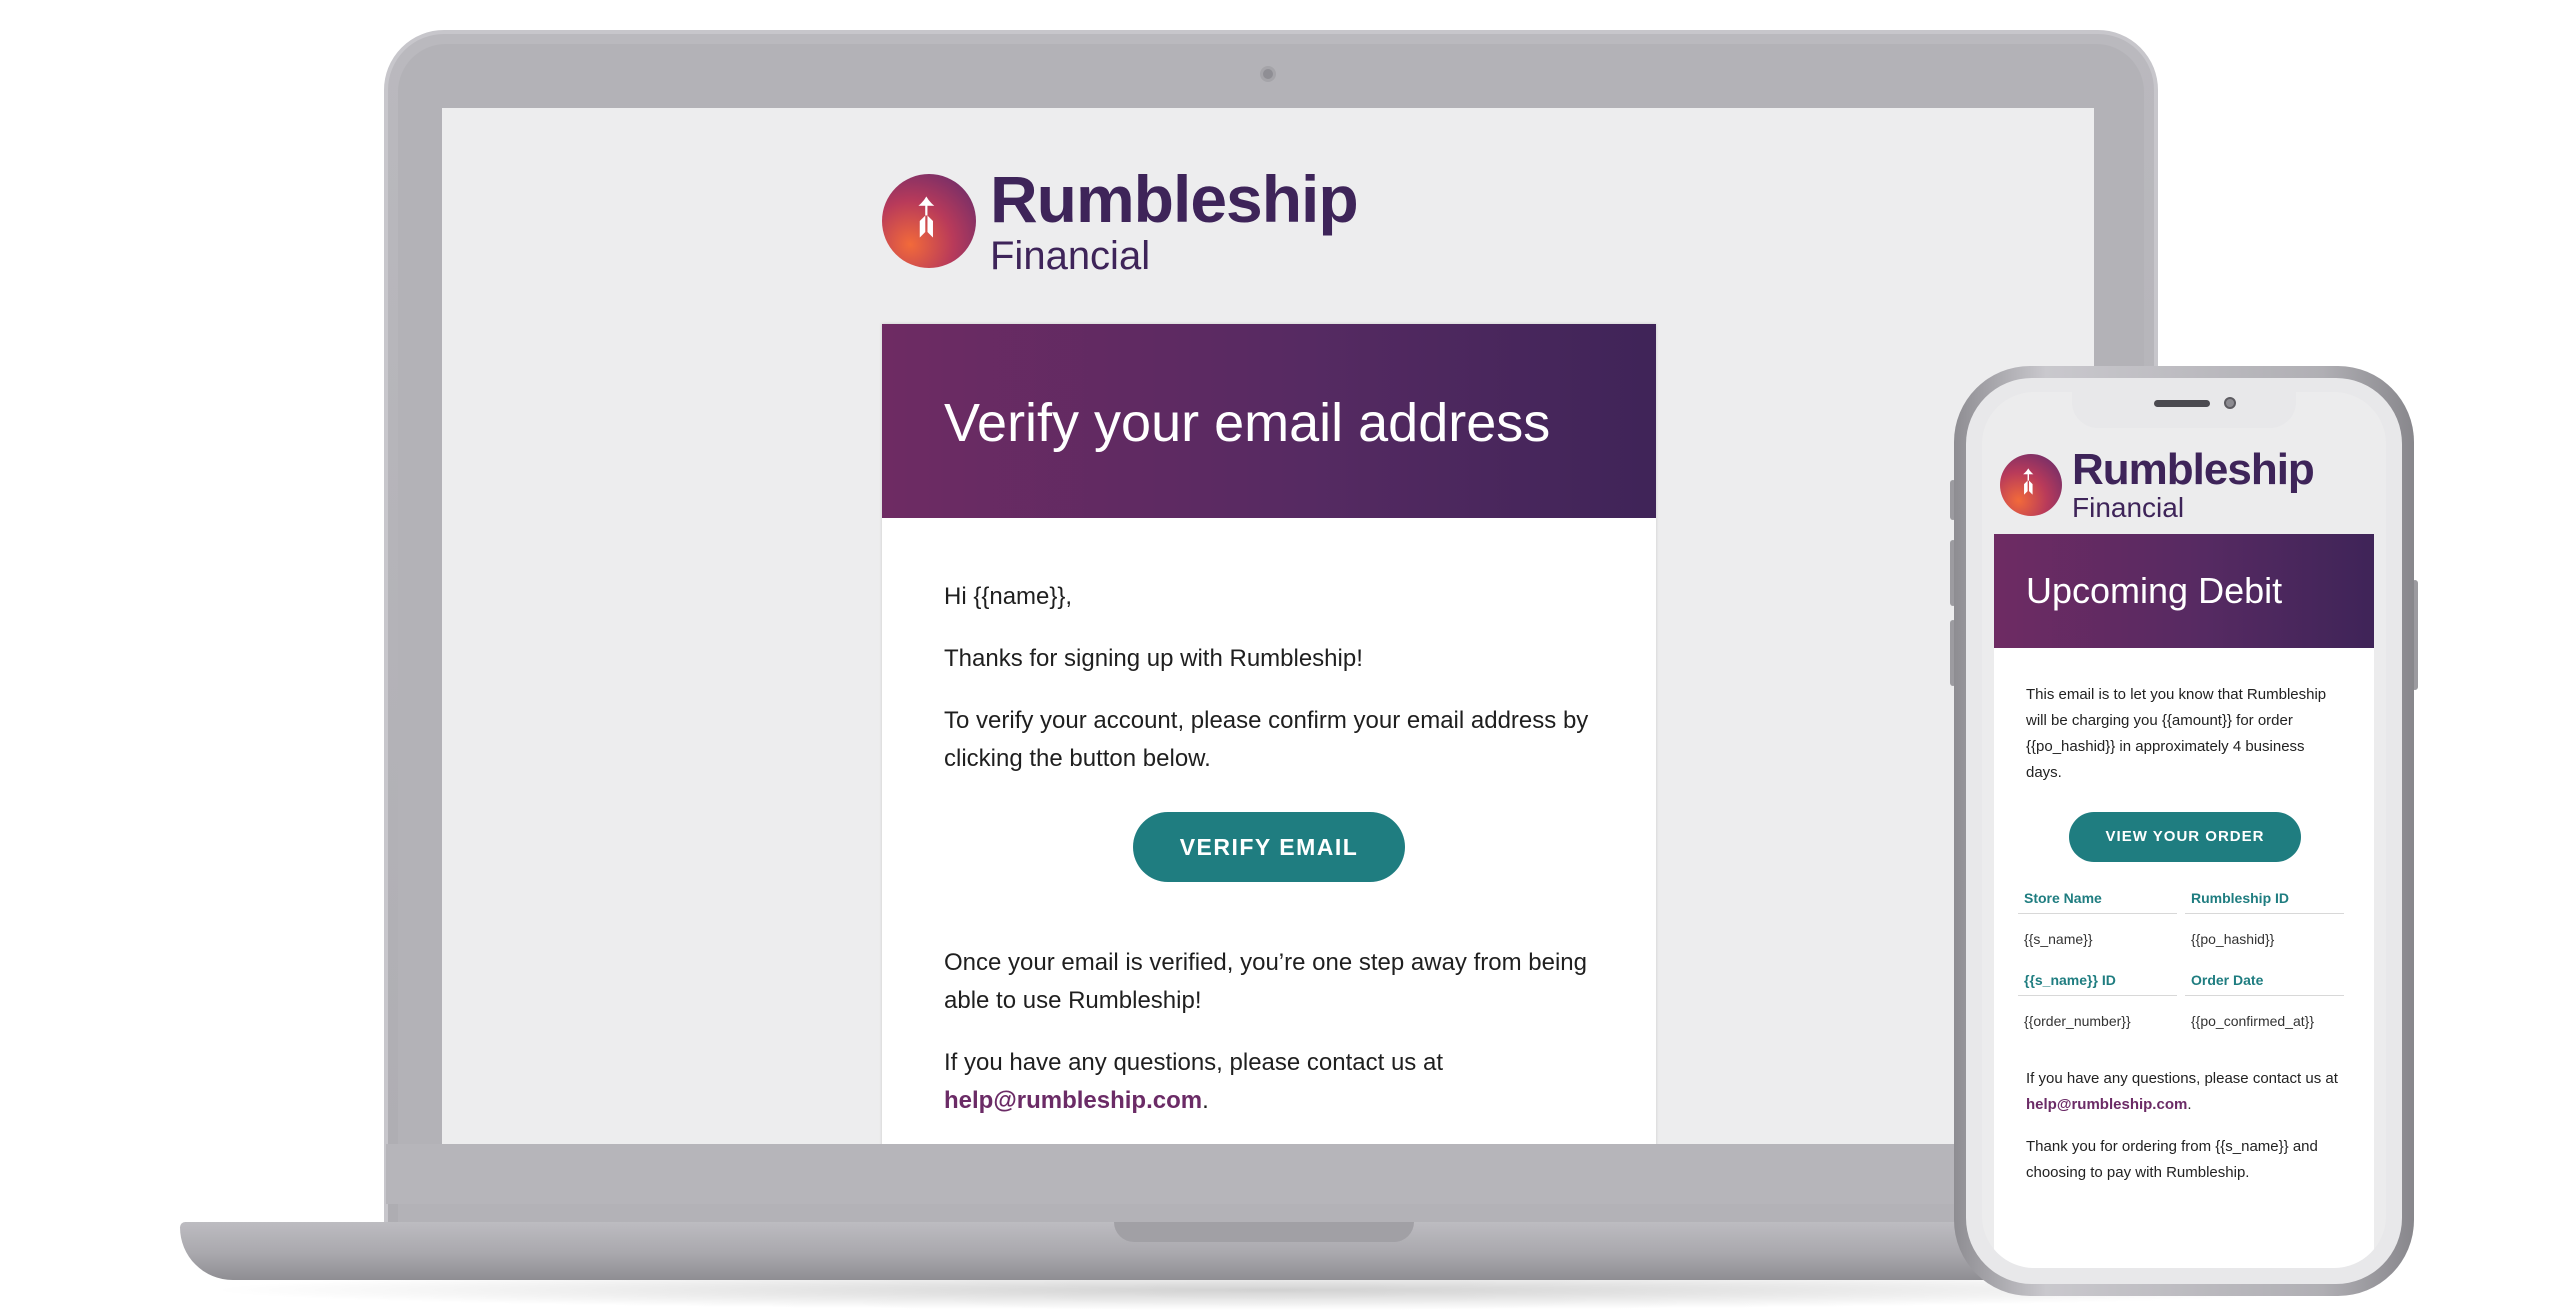 The image size is (2560, 1314). What do you see at coordinates (2184, 591) in the screenshot?
I see `phone-email-title: Upcoming Debit` at bounding box center [2184, 591].